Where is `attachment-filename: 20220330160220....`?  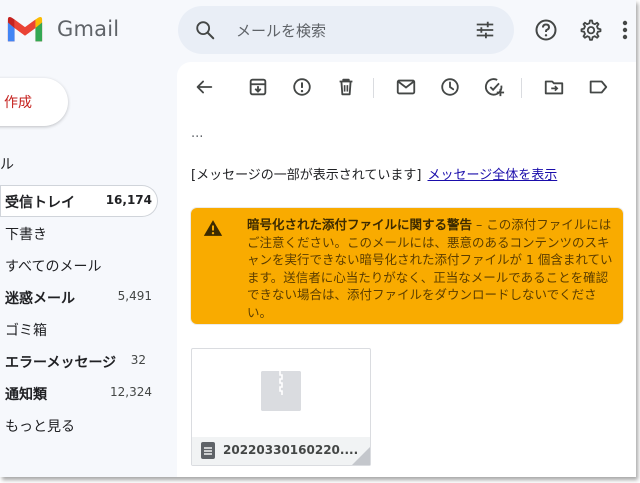
attachment-filename: 20220330160220.... is located at coordinates (291, 450).